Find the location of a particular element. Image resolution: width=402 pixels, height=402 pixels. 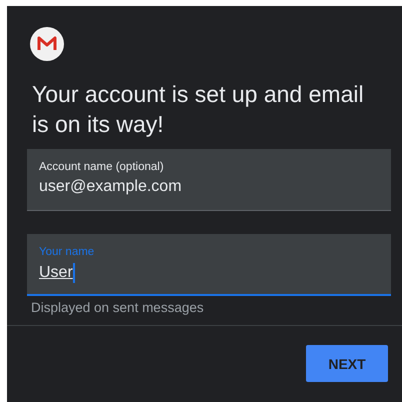

next-button: NEXT is located at coordinates (347, 363).